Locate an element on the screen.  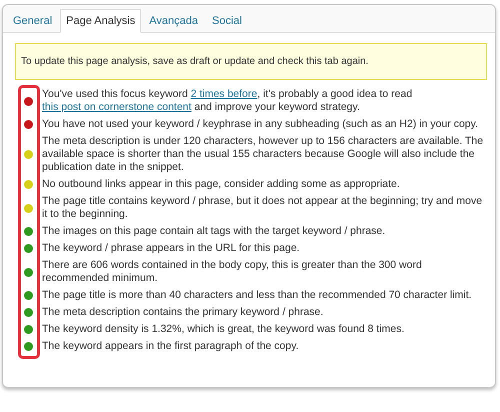
result-text: You've used this focus keyword 2 times before, it's probably a good idea to read this post on cornerstone content and improve your keyword strategy. is located at coordinates (227, 101).